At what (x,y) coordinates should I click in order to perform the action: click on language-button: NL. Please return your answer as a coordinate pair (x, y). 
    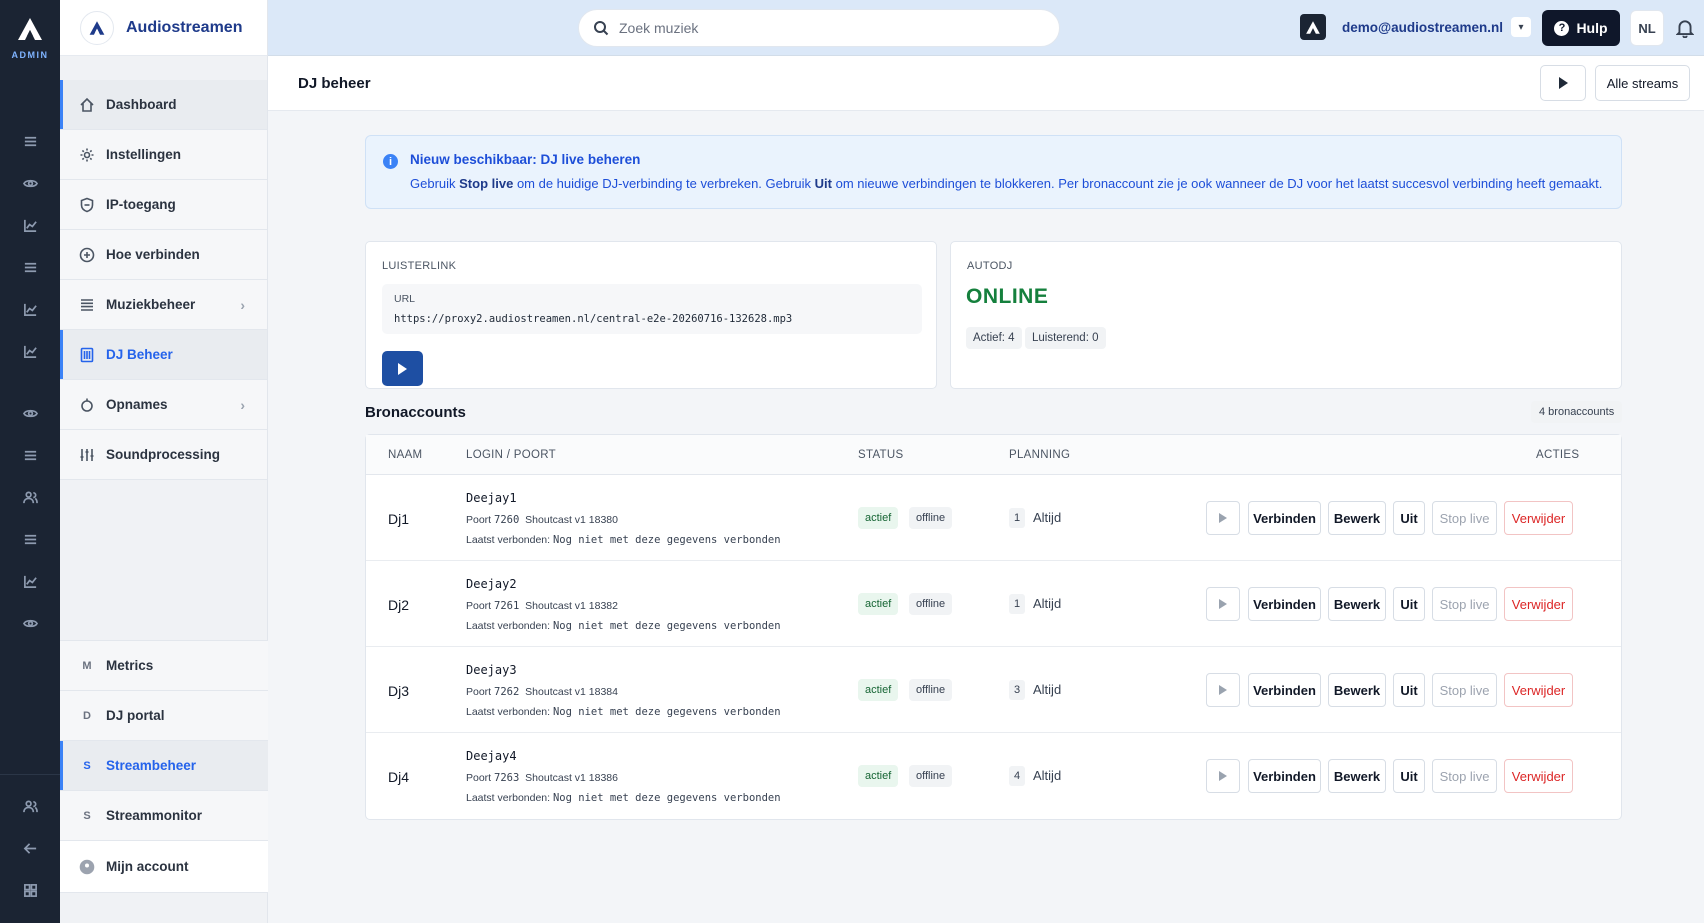
    Looking at the image, I should click on (1647, 28).